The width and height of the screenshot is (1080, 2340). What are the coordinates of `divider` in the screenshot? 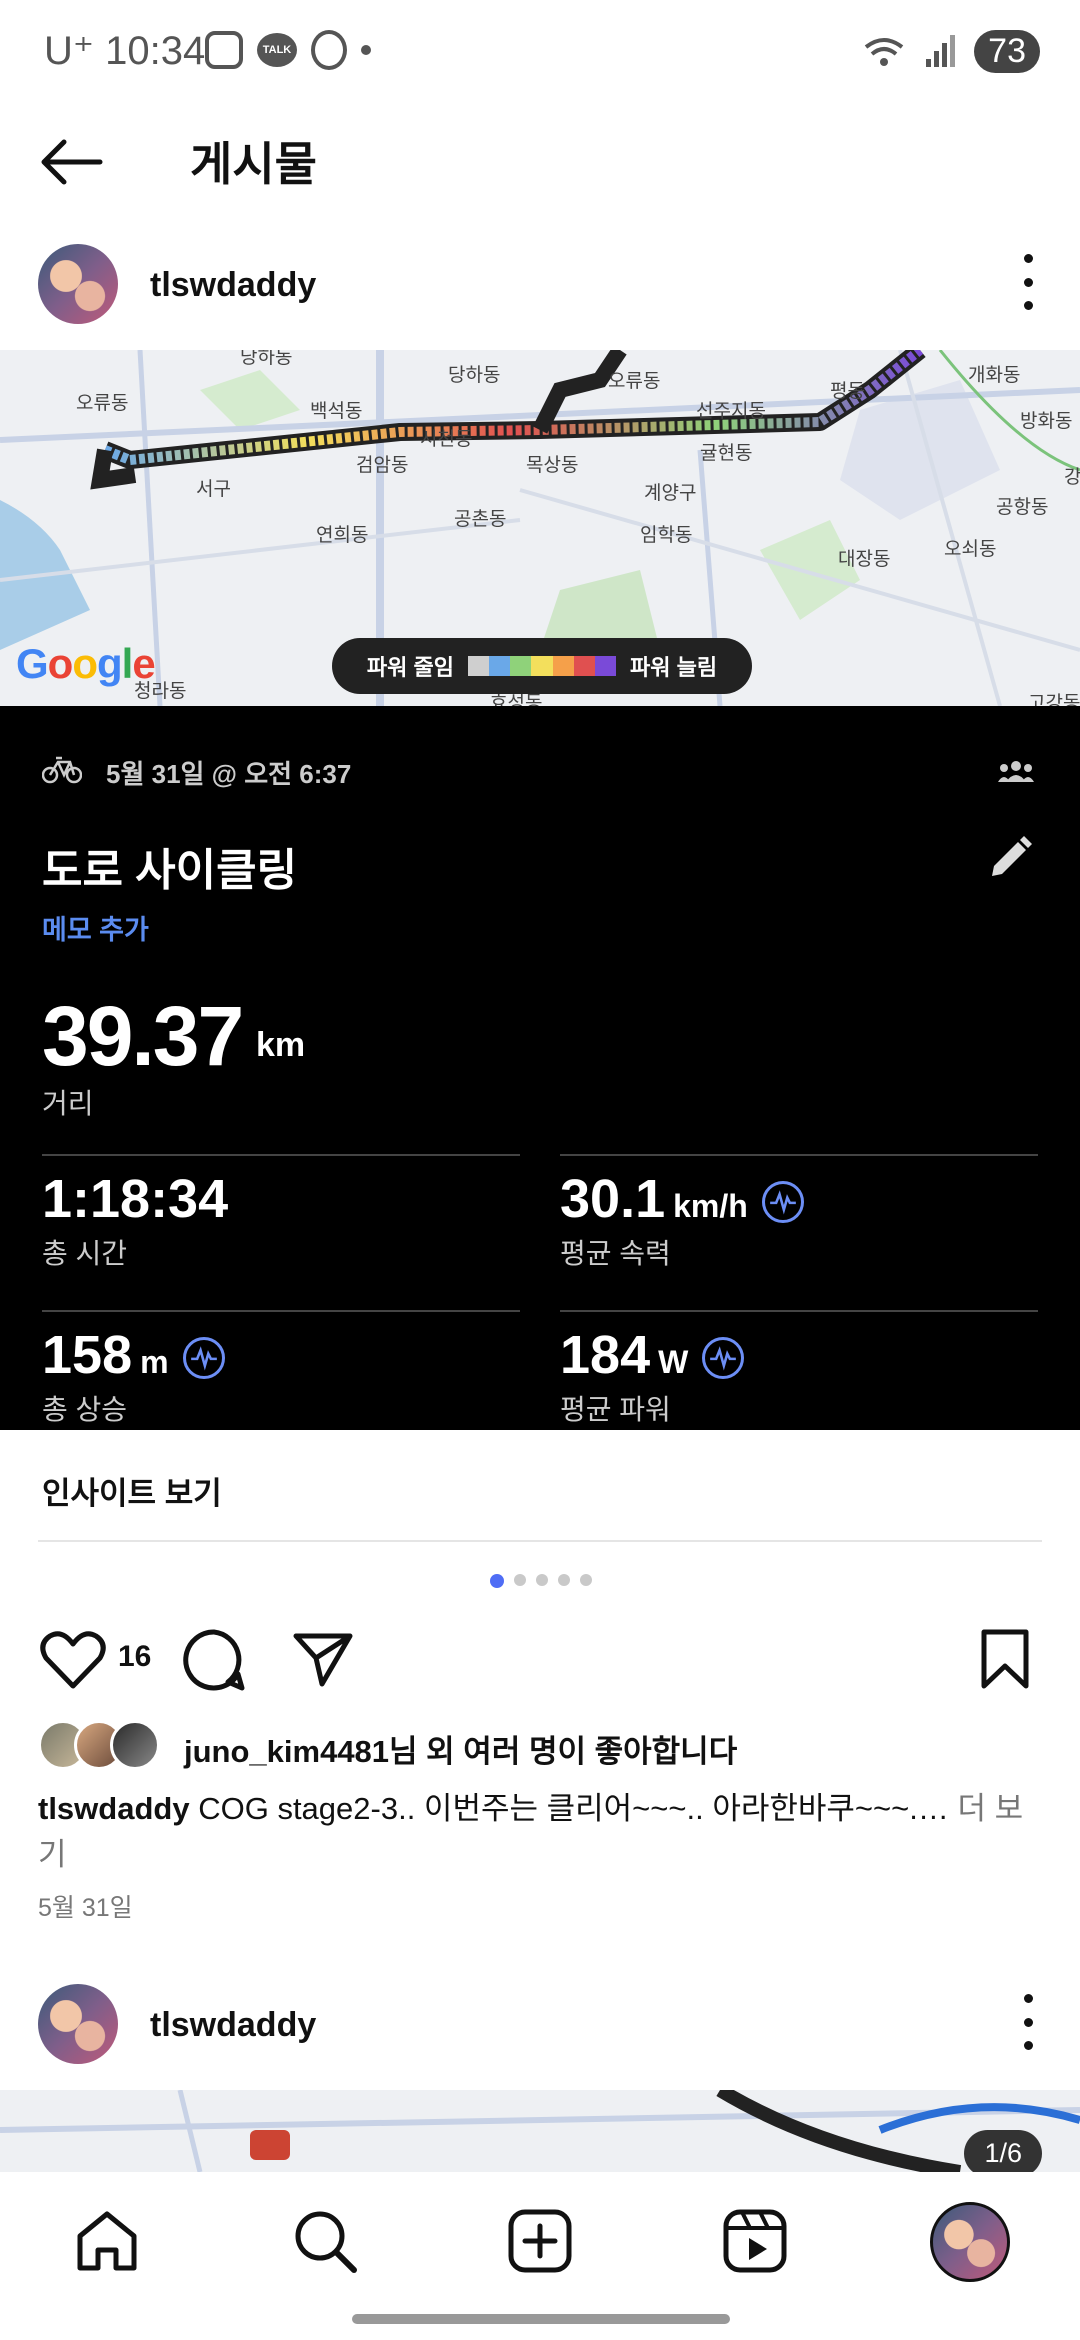 It's located at (540, 1541).